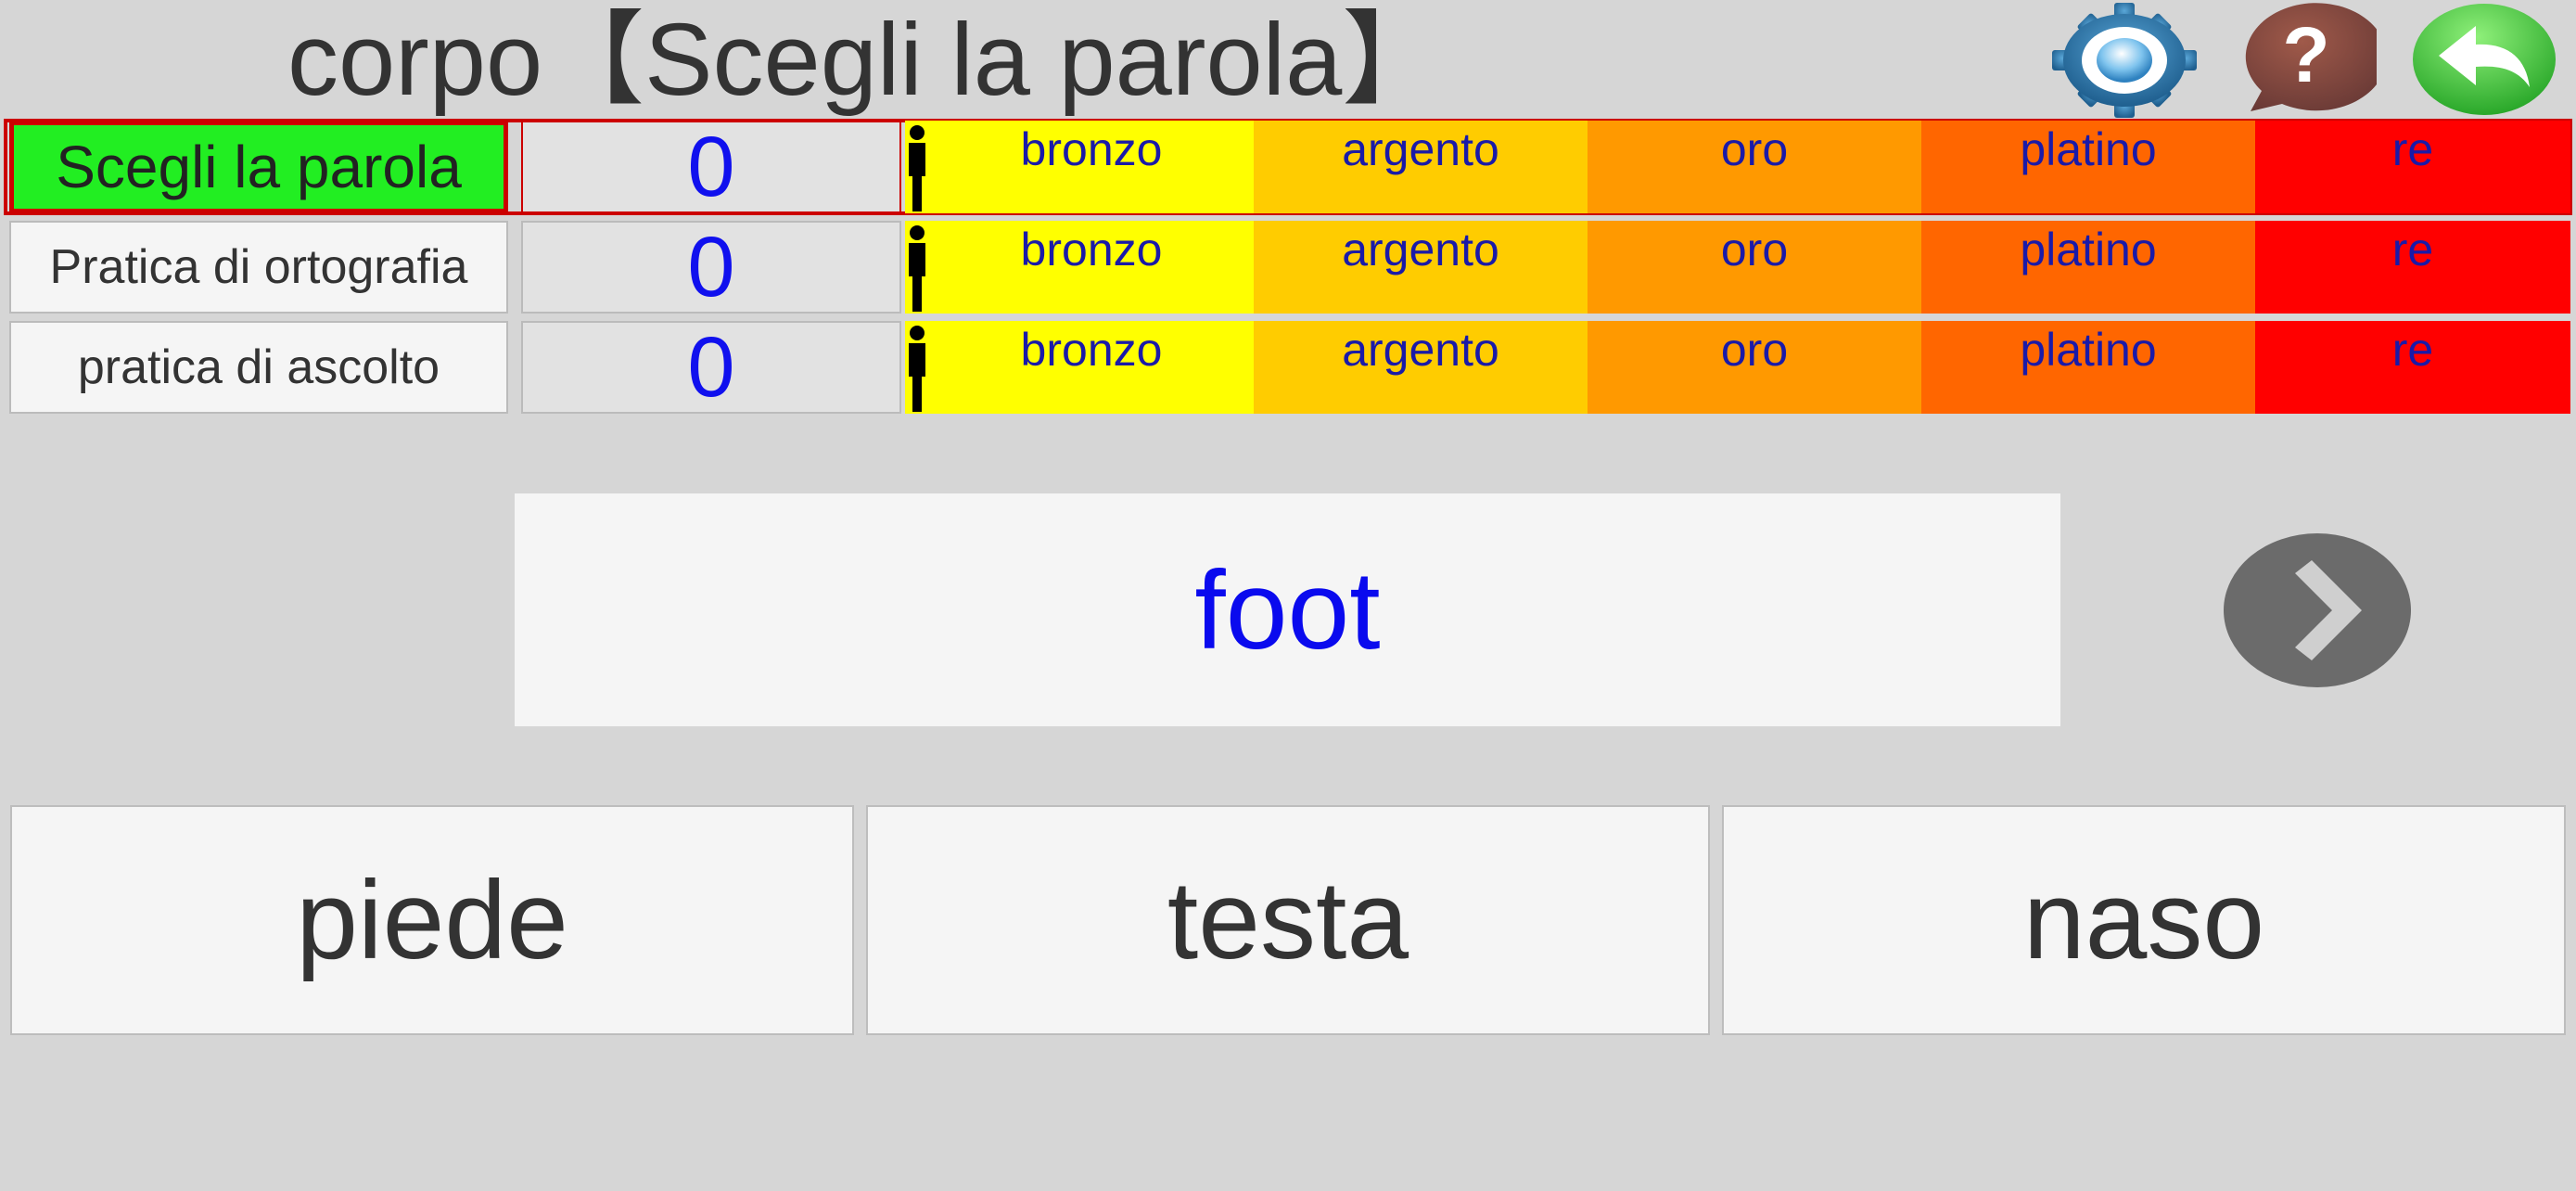 Image resolution: width=2576 pixels, height=1191 pixels. I want to click on answer-button-3: naso, so click(2144, 920).